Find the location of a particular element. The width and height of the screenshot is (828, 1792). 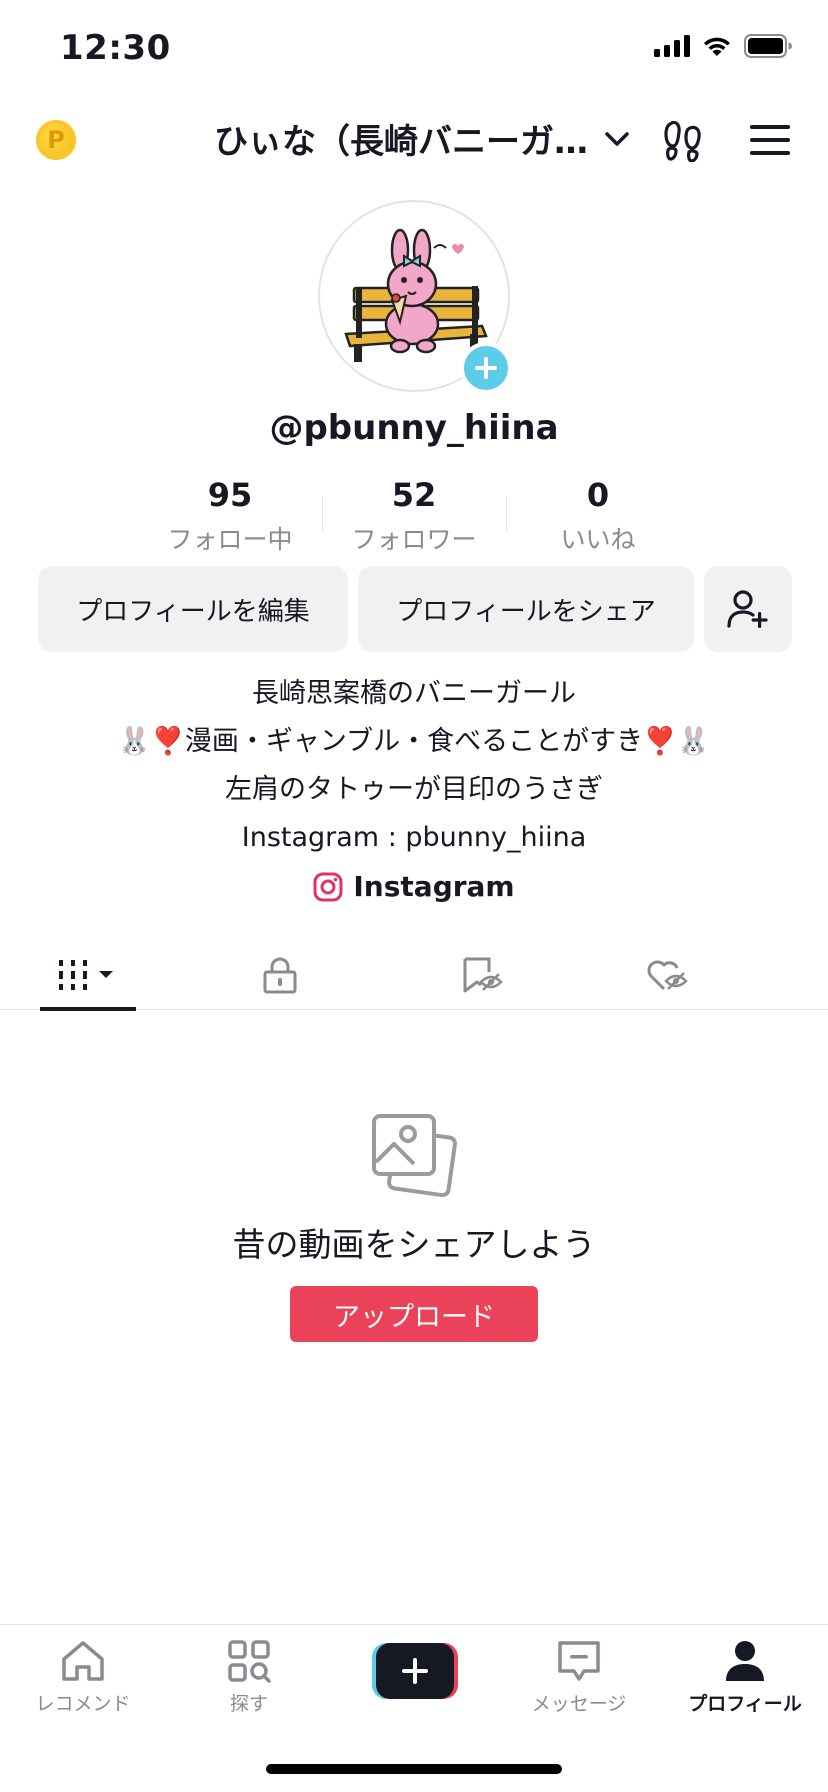

avatar-container is located at coordinates (415, 297).